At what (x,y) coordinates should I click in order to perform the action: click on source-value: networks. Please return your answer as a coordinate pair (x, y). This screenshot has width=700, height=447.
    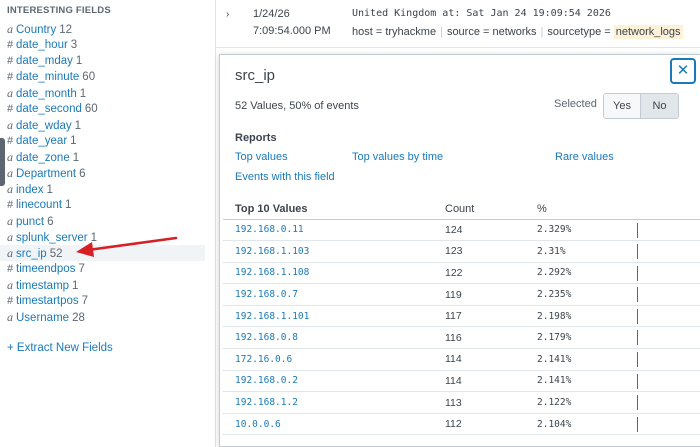
    Looking at the image, I should click on (515, 32).